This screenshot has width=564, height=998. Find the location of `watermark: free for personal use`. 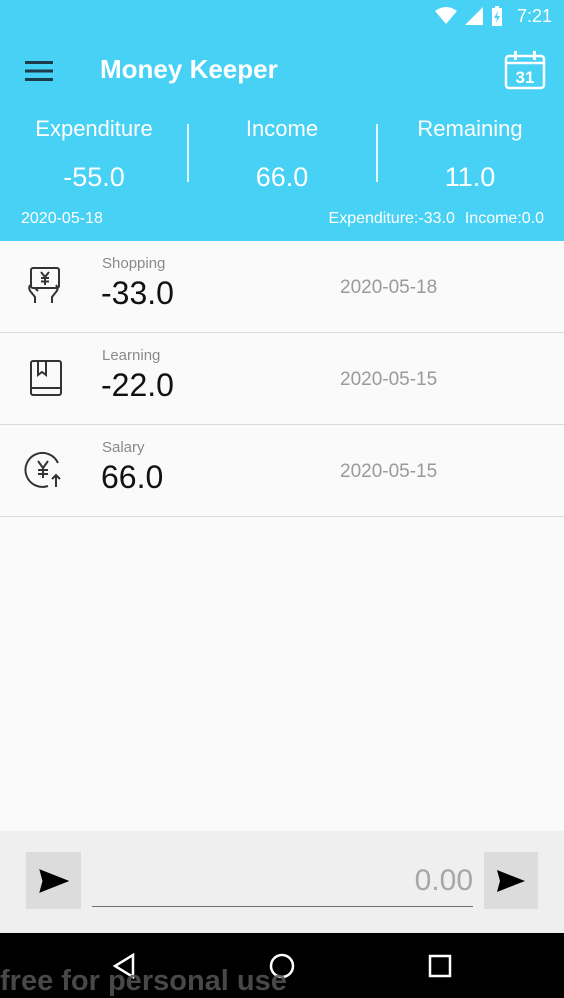

watermark: free for personal use is located at coordinates (143, 981).